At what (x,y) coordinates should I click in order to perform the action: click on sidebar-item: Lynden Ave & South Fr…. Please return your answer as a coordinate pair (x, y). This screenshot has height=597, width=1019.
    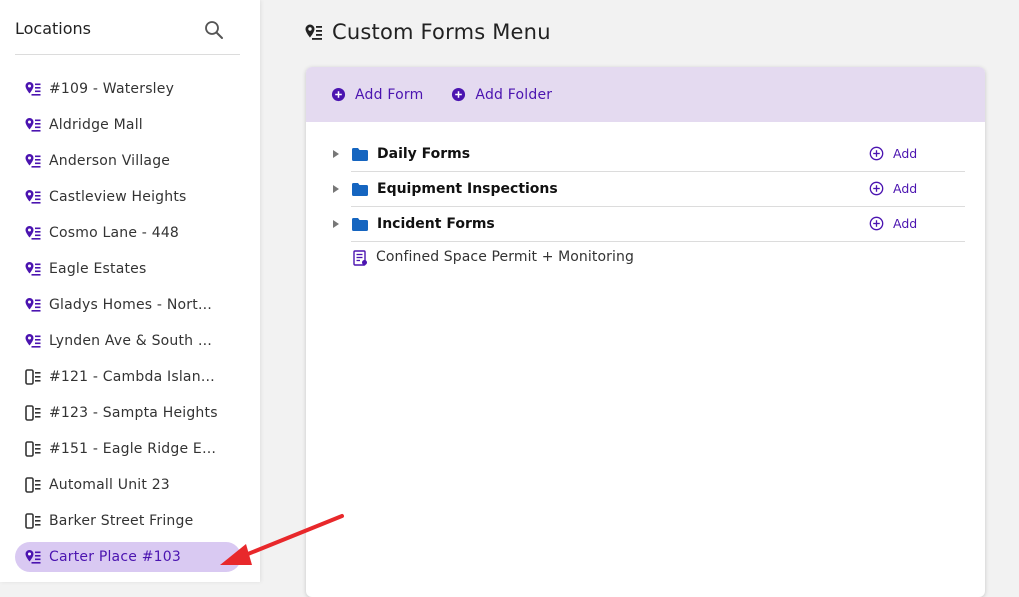
    Looking at the image, I should click on (128, 341).